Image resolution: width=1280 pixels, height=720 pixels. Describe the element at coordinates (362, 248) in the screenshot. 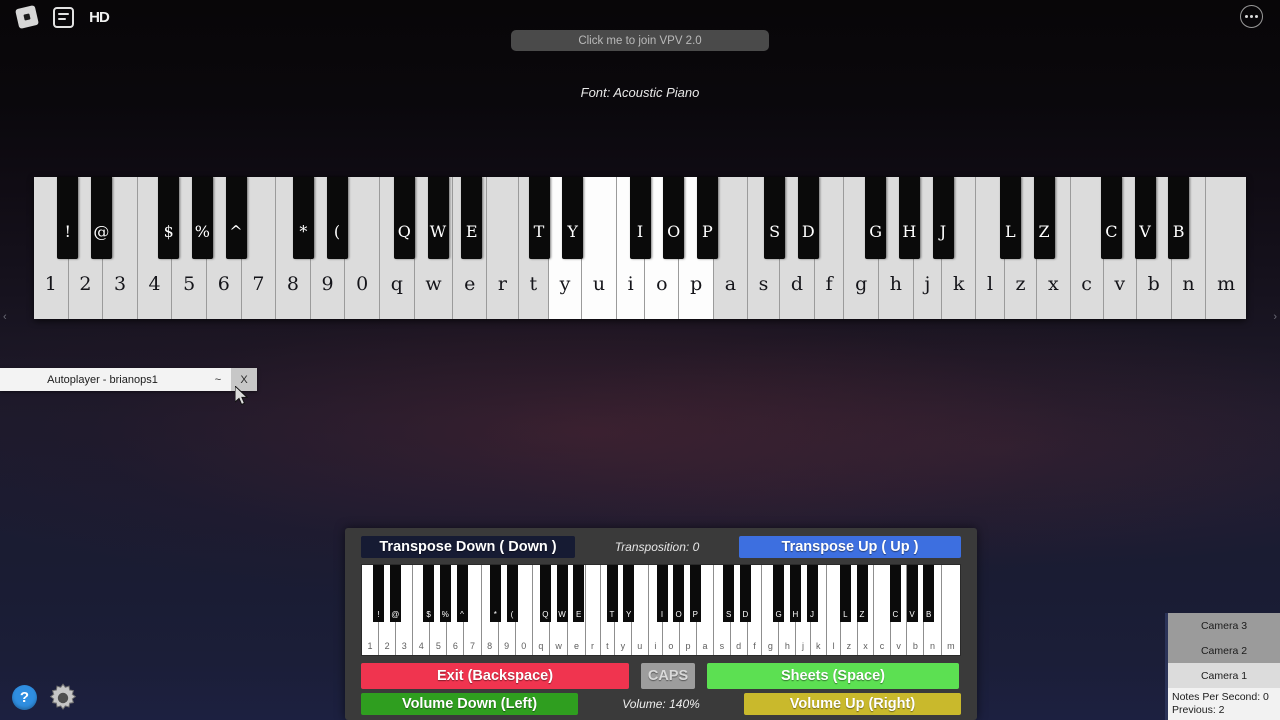

I see `white-key-0: 0` at that location.